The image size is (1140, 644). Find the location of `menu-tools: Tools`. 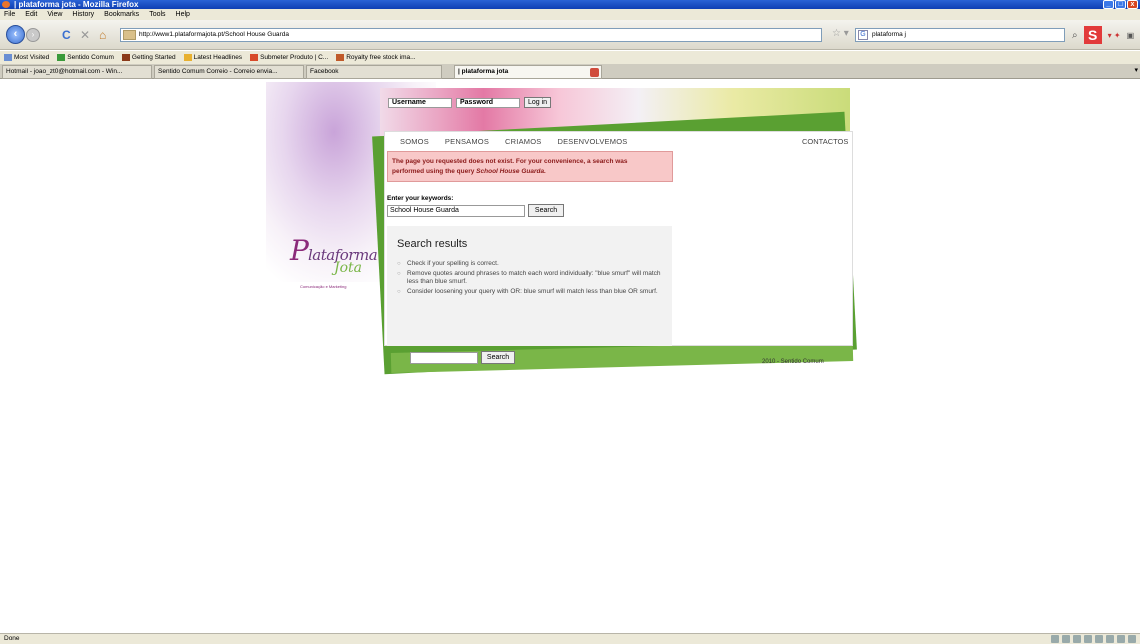

menu-tools: Tools is located at coordinates (157, 14).